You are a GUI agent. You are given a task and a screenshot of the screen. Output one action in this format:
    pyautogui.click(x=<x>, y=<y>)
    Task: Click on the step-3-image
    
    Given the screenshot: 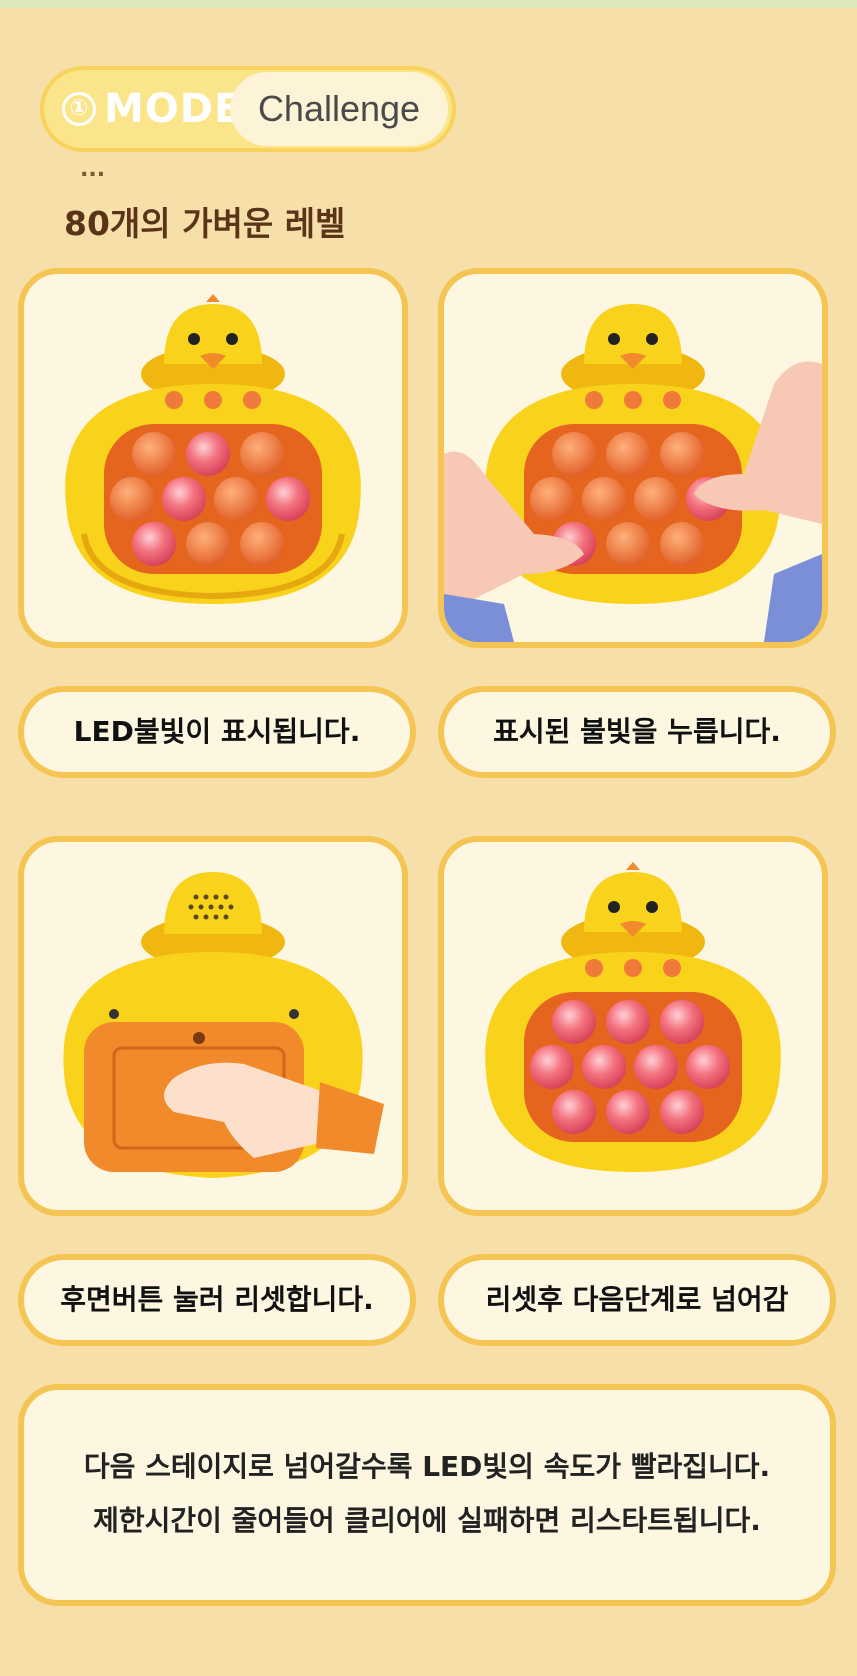 What is the action you would take?
    pyautogui.click(x=213, y=1026)
    